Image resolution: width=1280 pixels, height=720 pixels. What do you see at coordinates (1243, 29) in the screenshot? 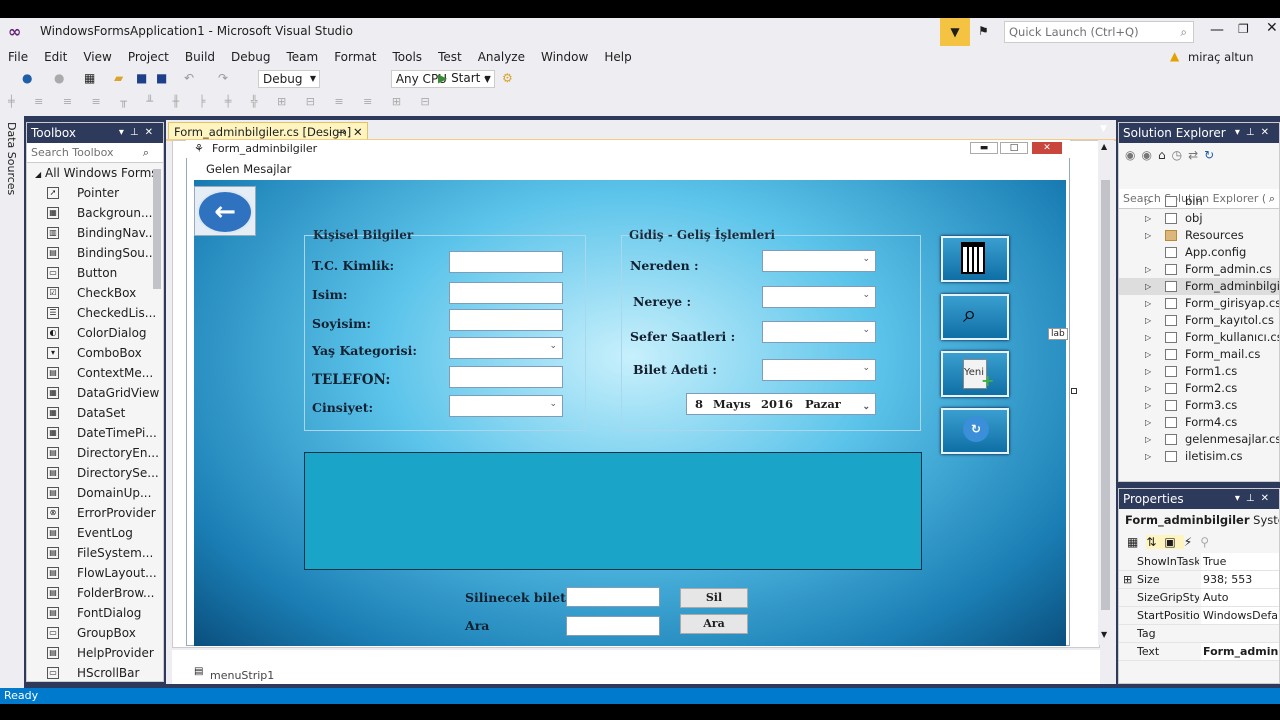
I see `restore-button: ❐` at bounding box center [1243, 29].